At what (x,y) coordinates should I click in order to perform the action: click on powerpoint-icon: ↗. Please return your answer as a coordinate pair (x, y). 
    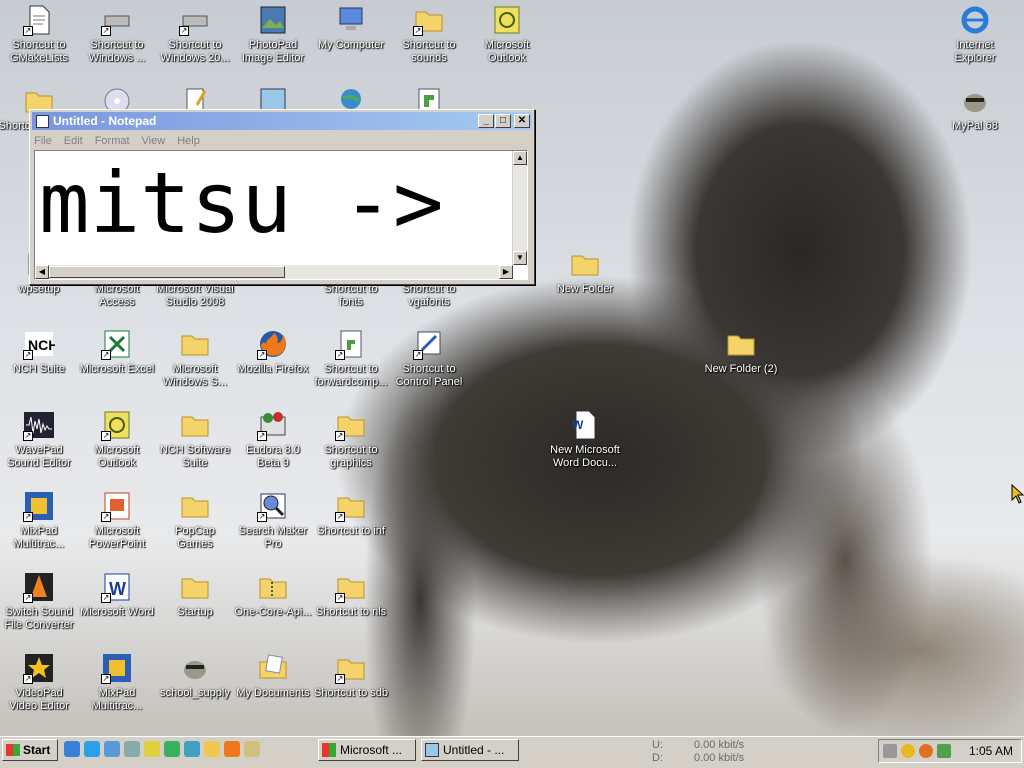
    Looking at the image, I should click on (117, 506).